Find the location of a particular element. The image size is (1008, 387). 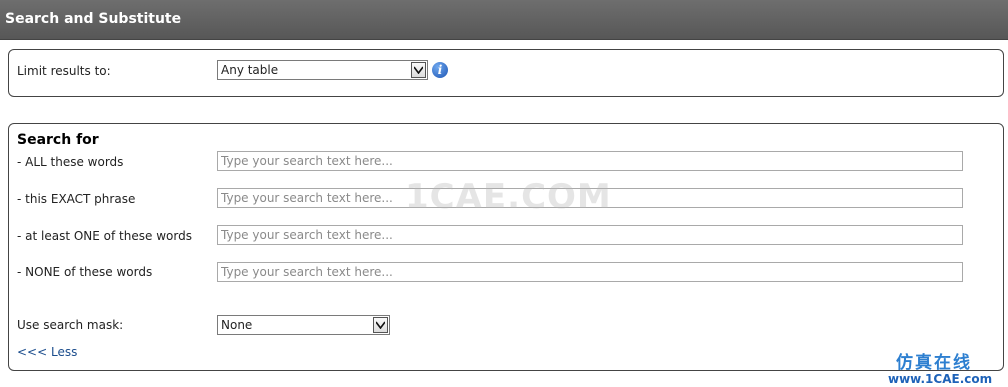

brand-watermark-url: www.1CAE.com is located at coordinates (940, 379).